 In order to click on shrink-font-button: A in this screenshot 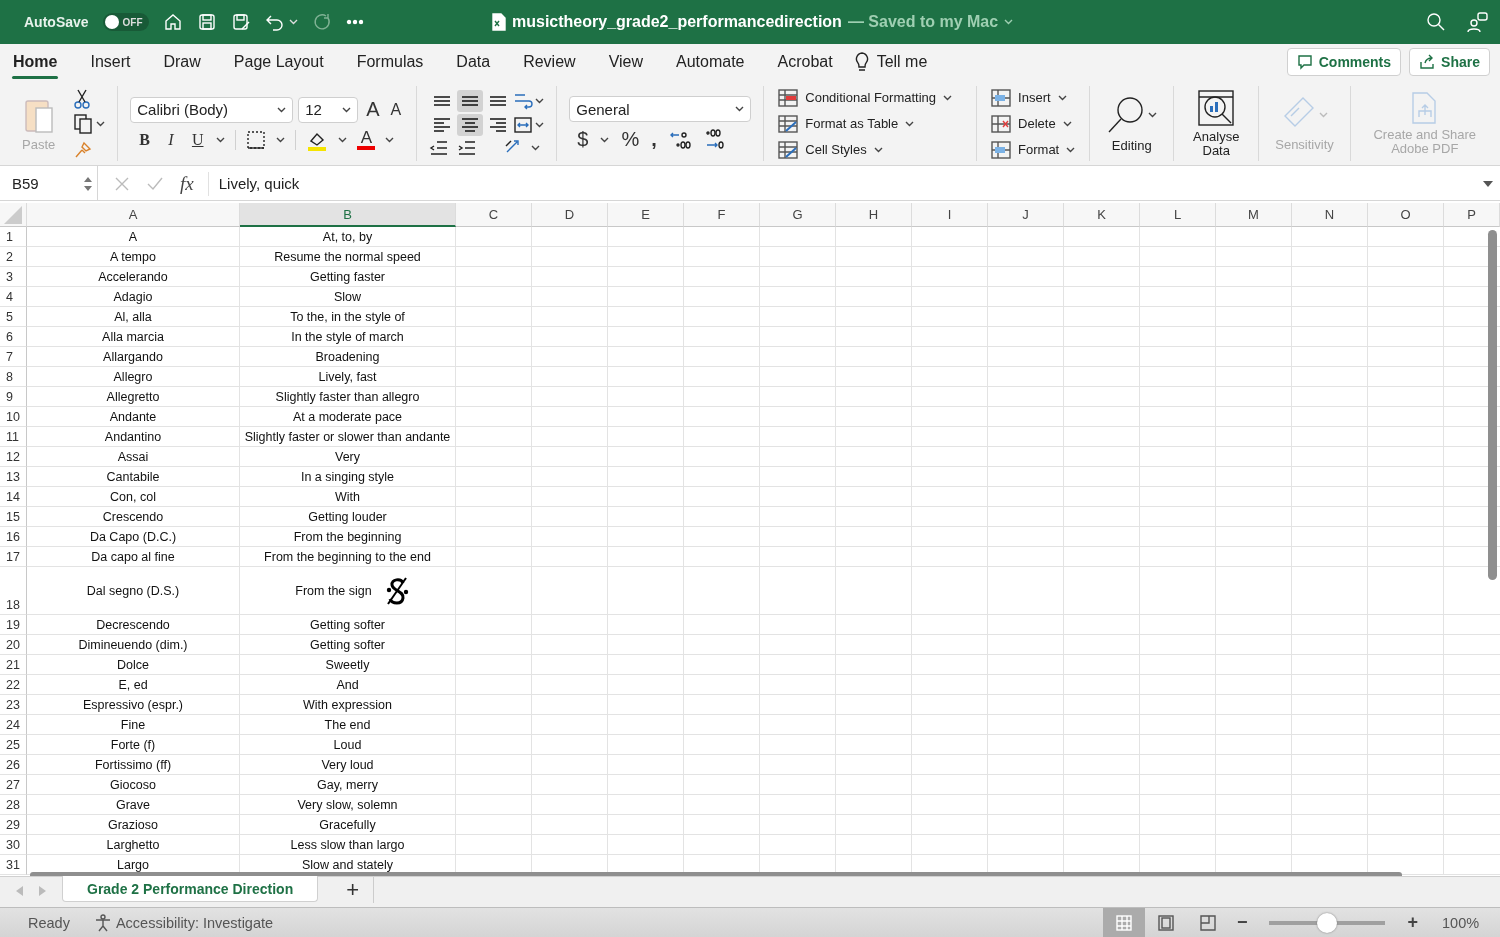, I will do `click(396, 109)`.